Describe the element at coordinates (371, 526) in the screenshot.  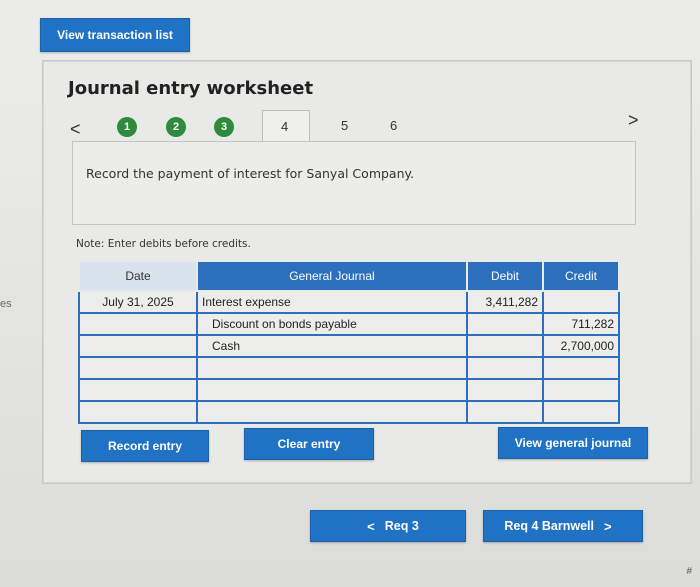
I see `chevron-left-icon: <` at that location.